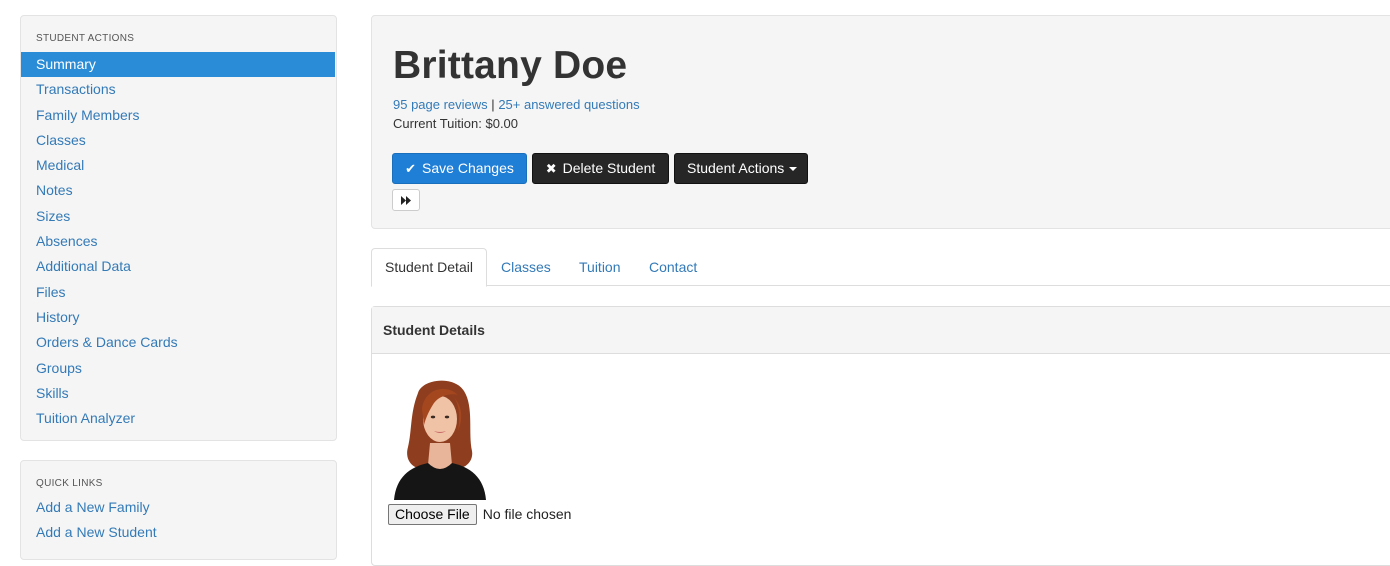 The height and width of the screenshot is (566, 1390). I want to click on sidebar-item-summary: Summary, so click(178, 65).